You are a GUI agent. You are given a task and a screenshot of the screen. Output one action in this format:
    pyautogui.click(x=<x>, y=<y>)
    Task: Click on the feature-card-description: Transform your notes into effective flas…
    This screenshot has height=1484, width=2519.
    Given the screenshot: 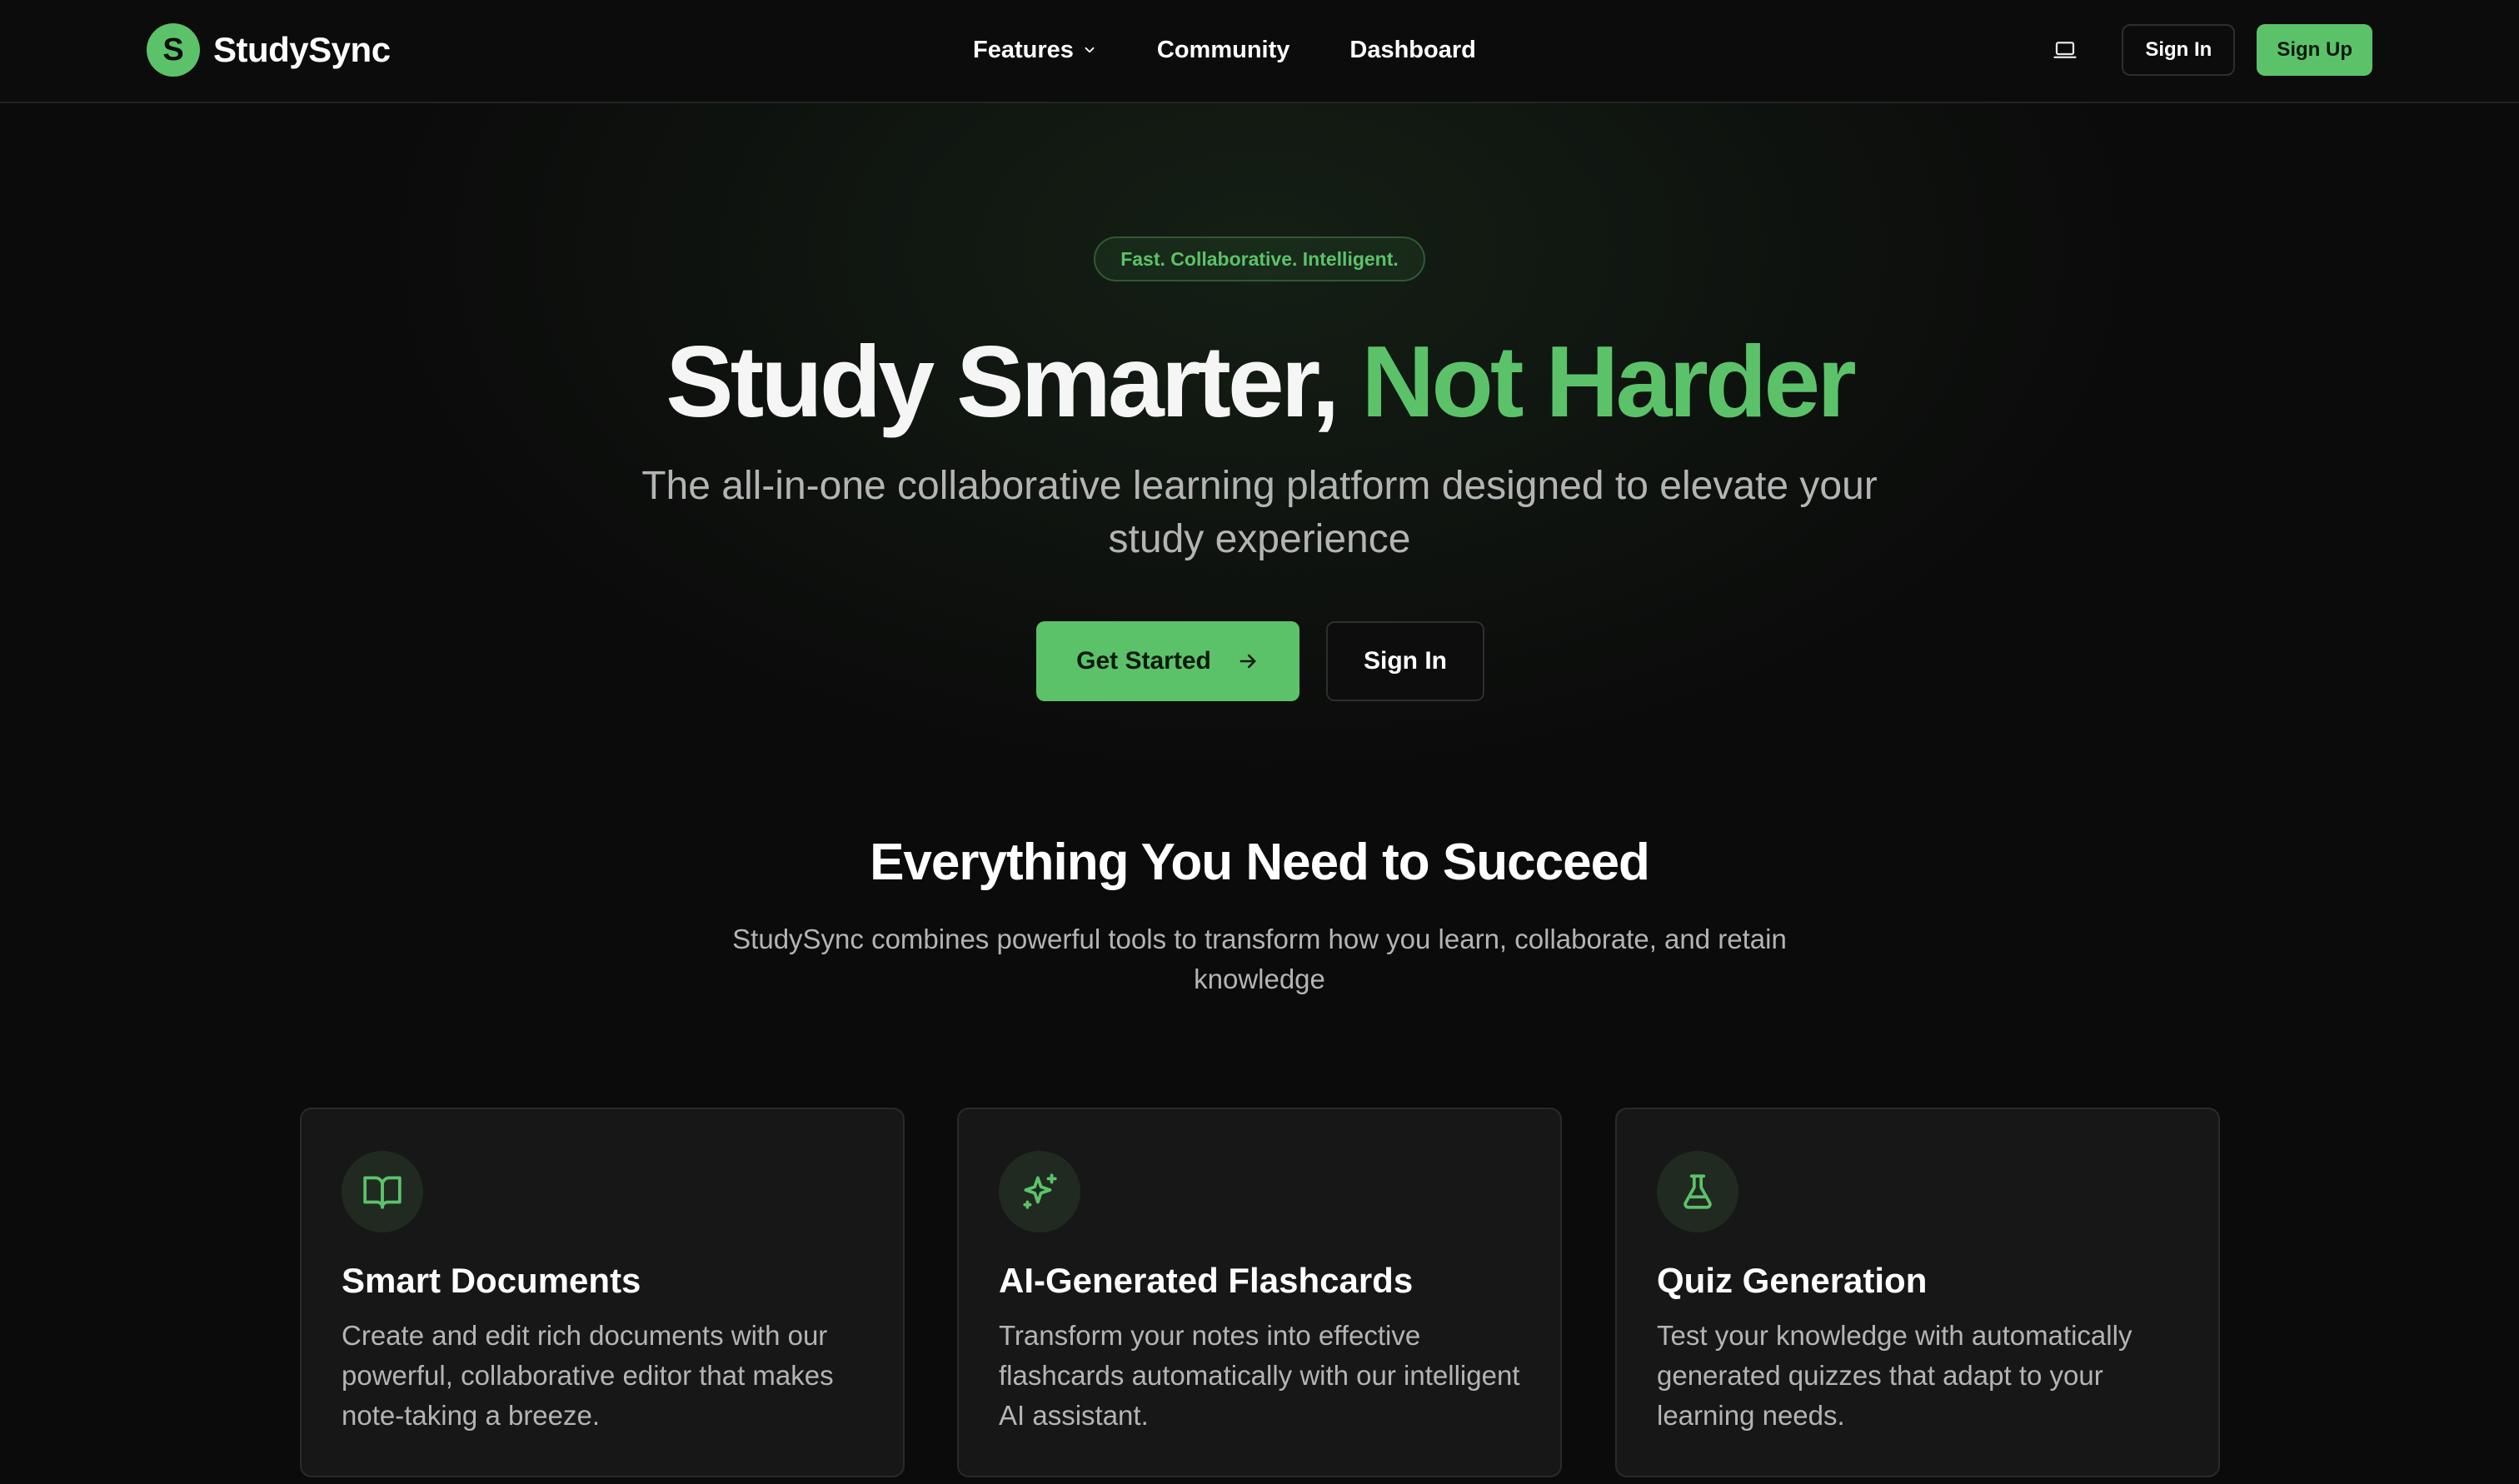 What is the action you would take?
    pyautogui.click(x=1259, y=1375)
    